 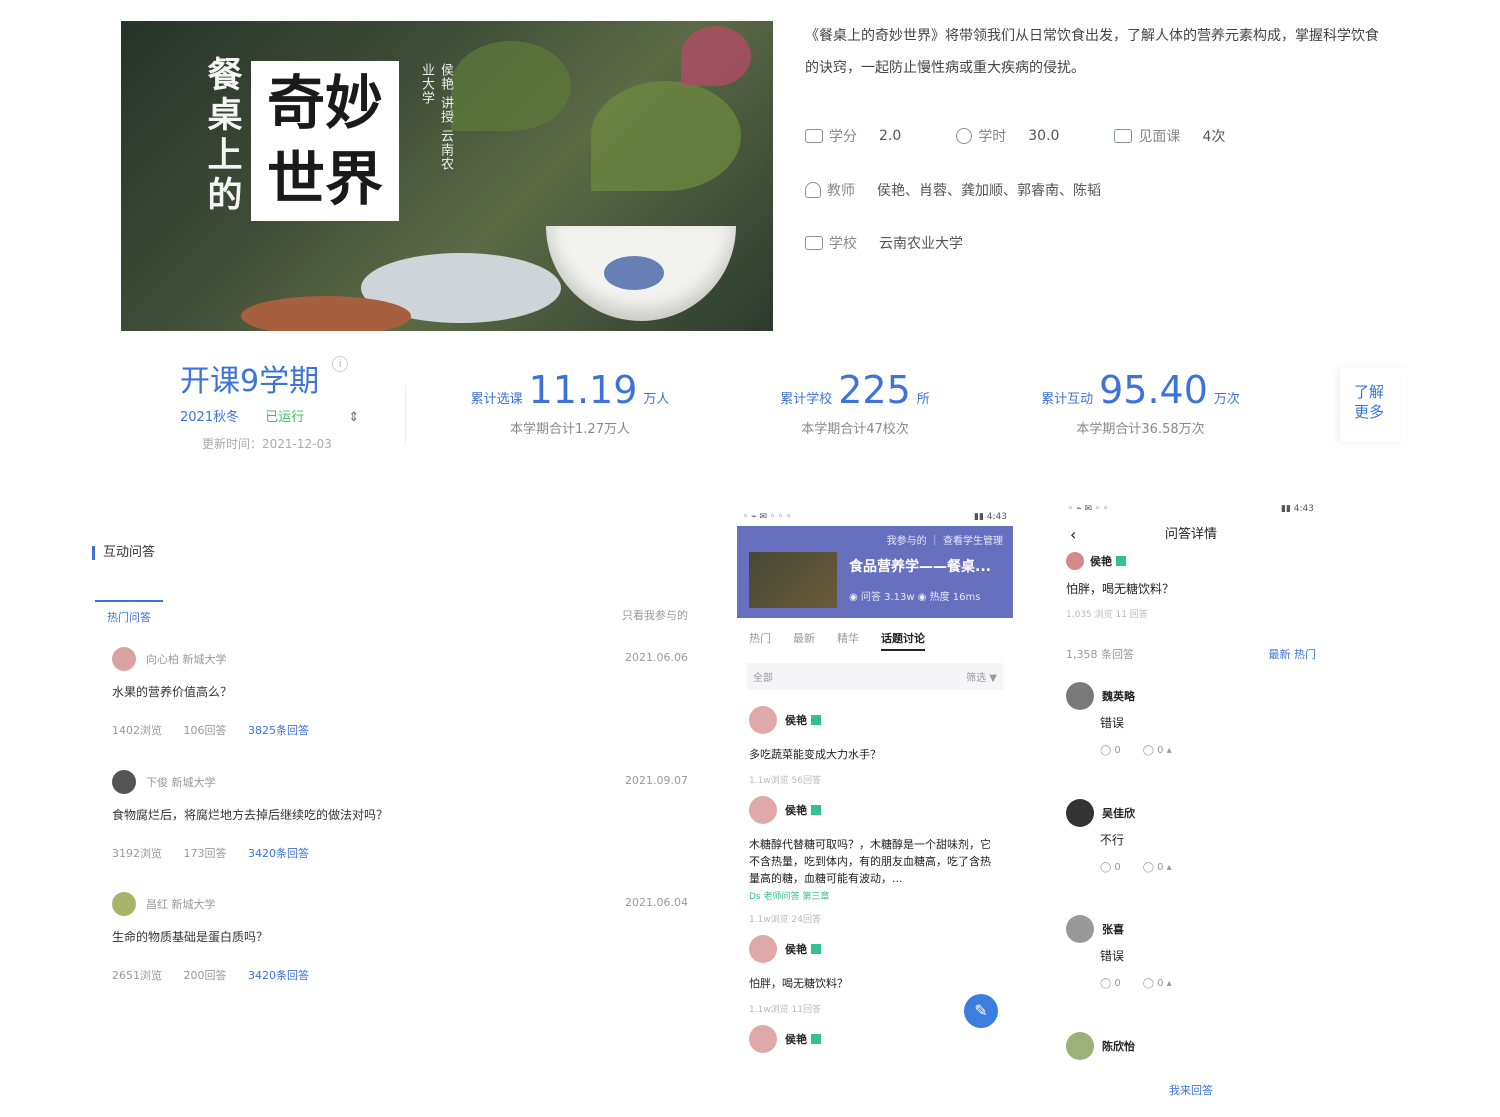 I want to click on qa-comments: 173回答, so click(x=205, y=853).